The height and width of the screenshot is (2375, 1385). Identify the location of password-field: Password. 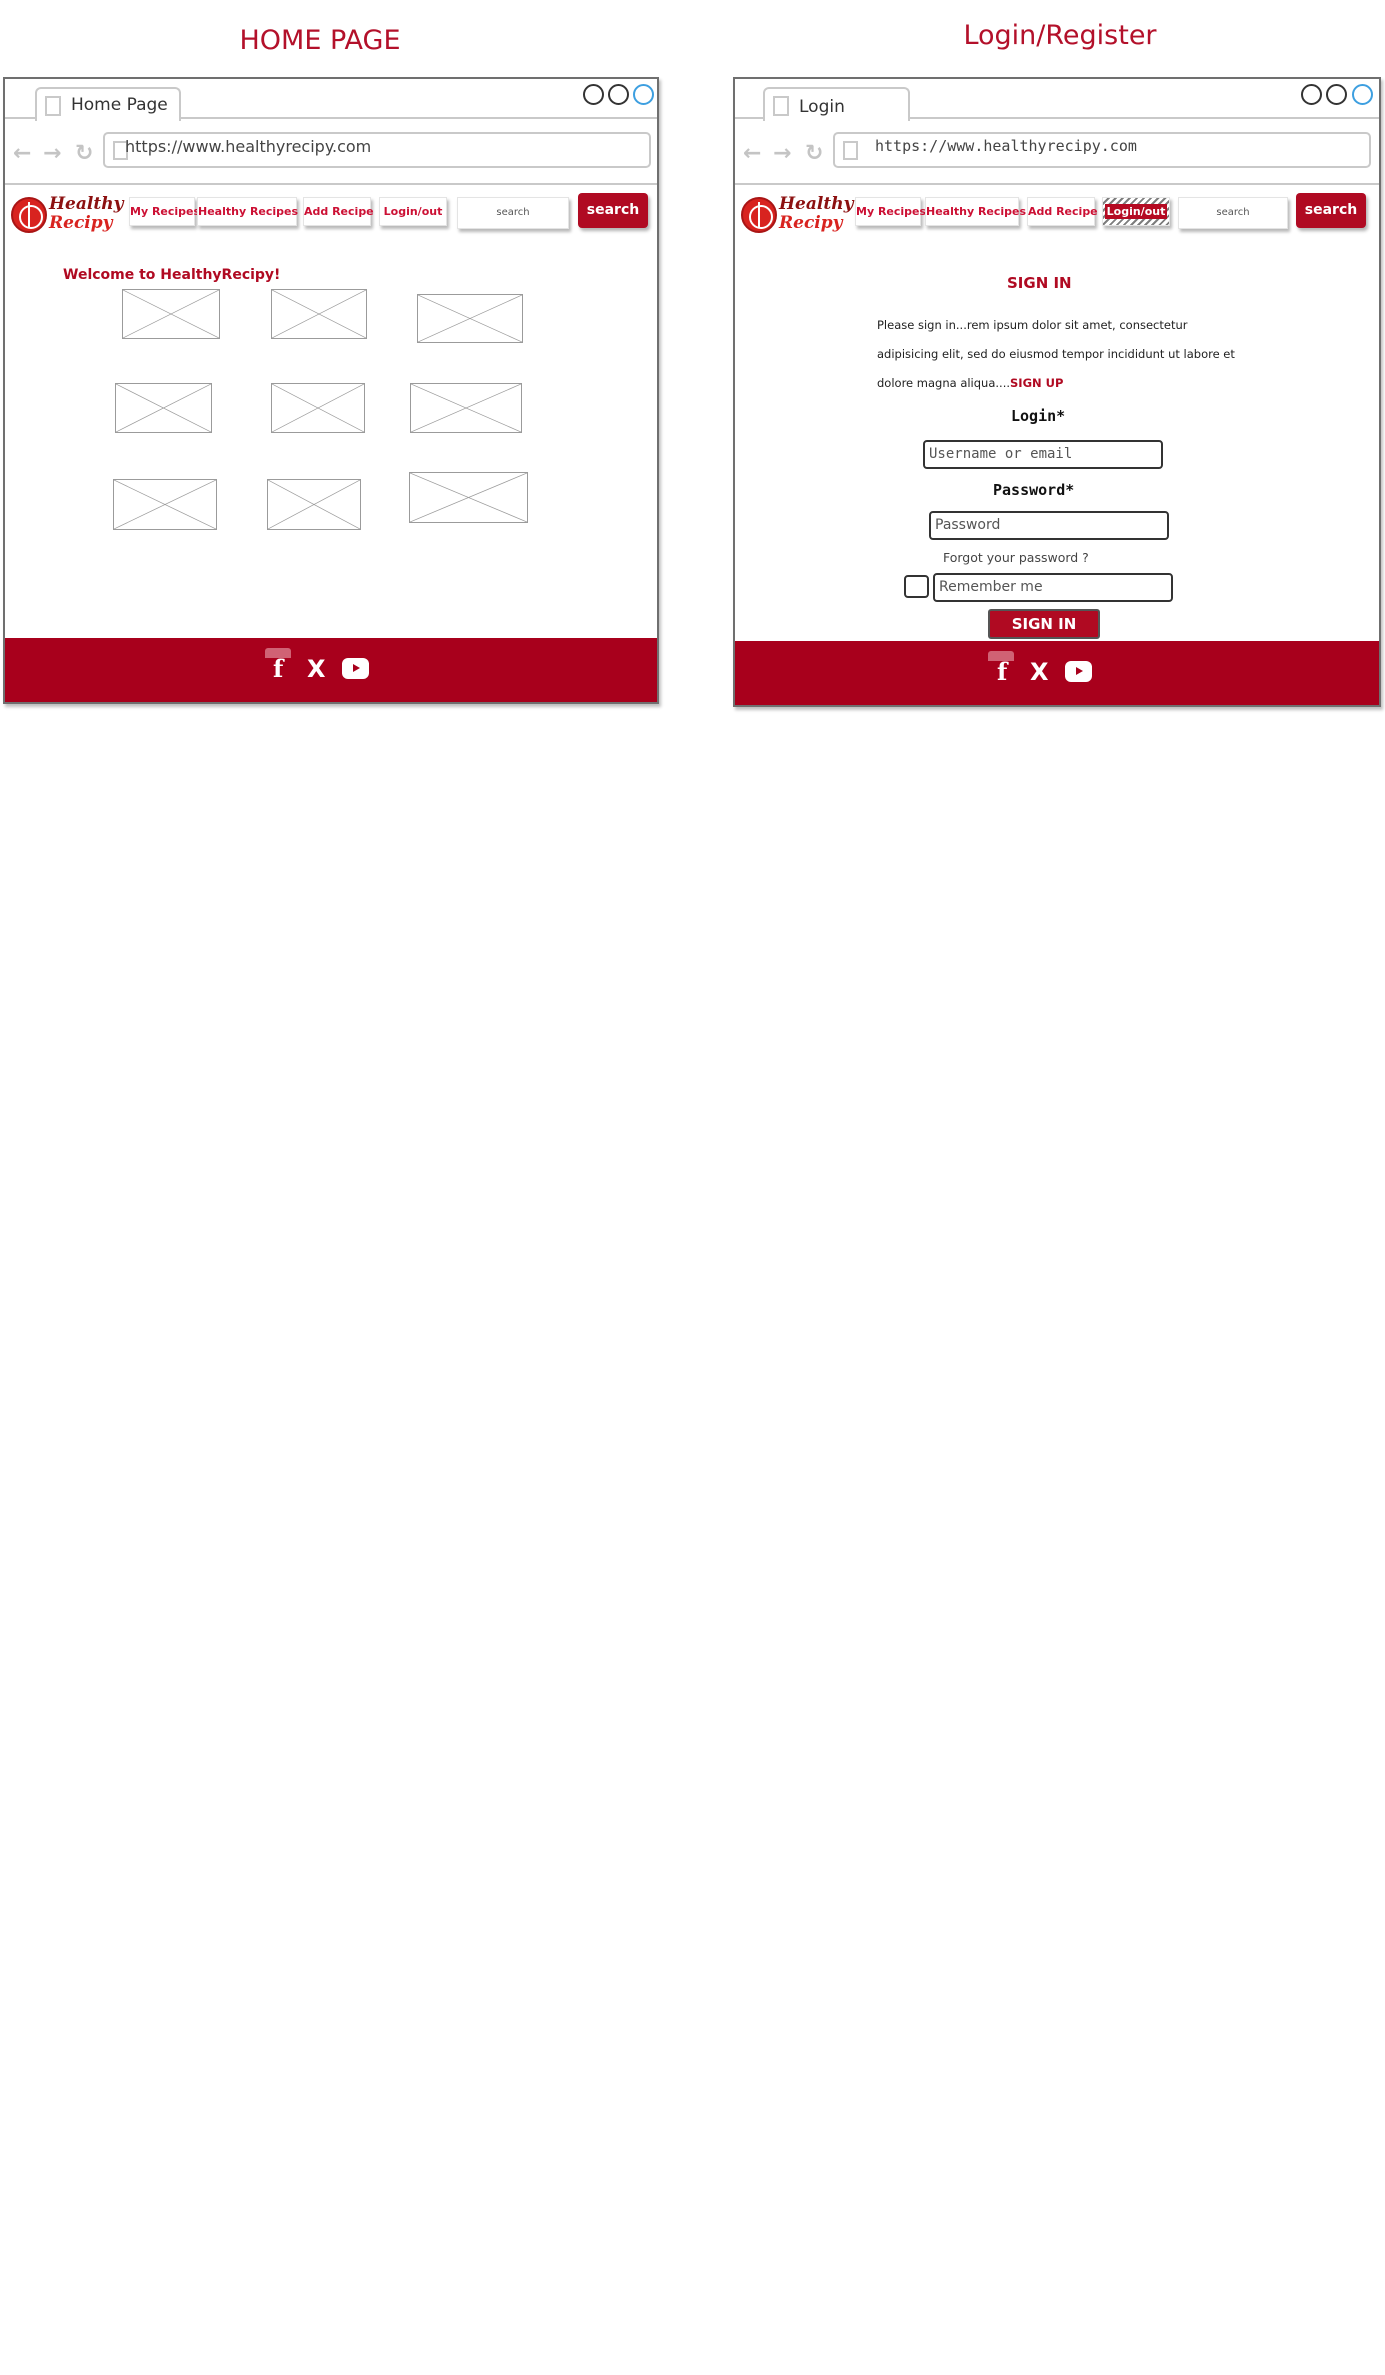
(1049, 525).